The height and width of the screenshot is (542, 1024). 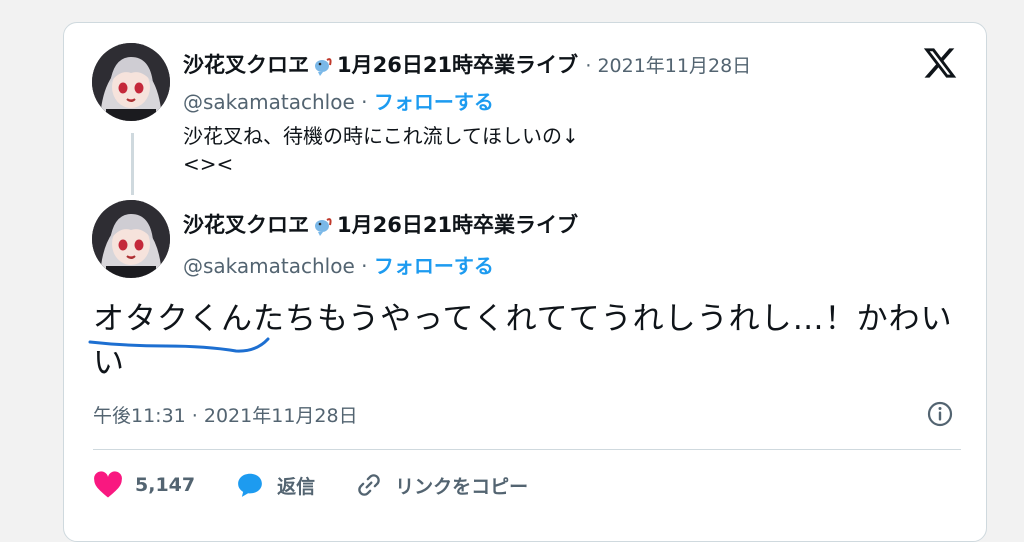 What do you see at coordinates (108, 484) in the screenshot?
I see `heart-icon` at bounding box center [108, 484].